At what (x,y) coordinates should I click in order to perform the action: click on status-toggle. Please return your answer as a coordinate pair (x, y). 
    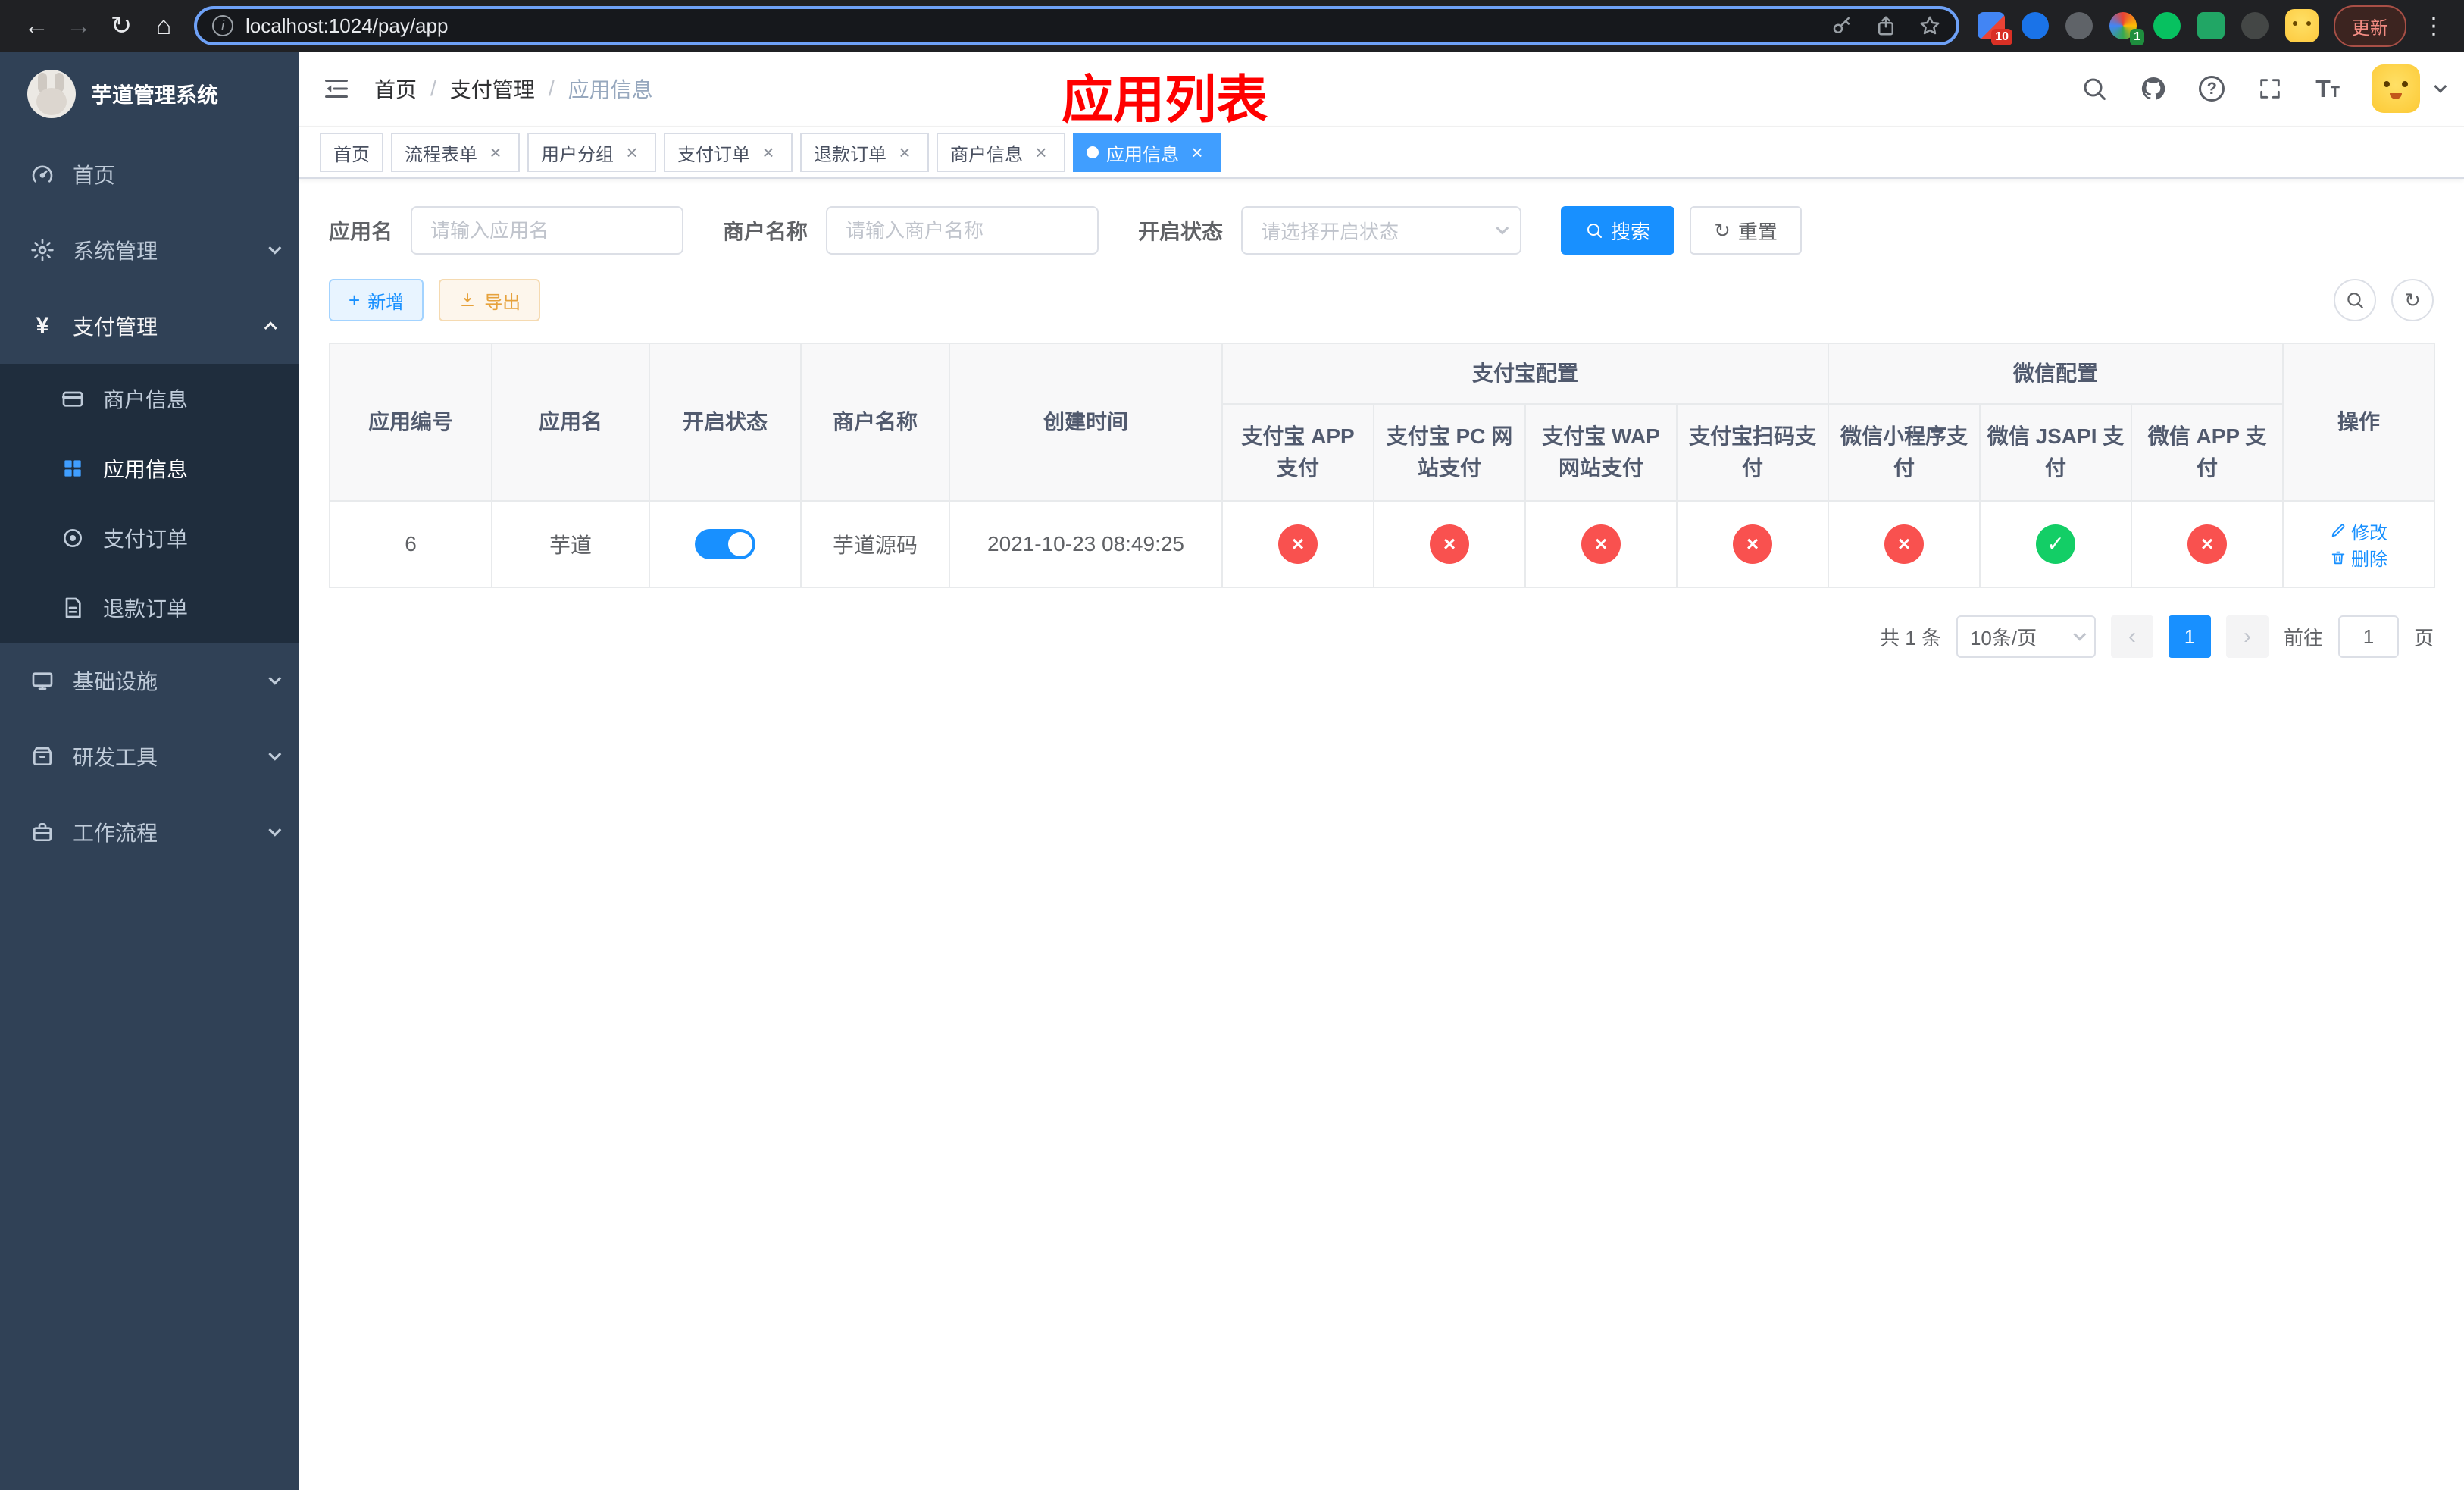
    Looking at the image, I should click on (725, 544).